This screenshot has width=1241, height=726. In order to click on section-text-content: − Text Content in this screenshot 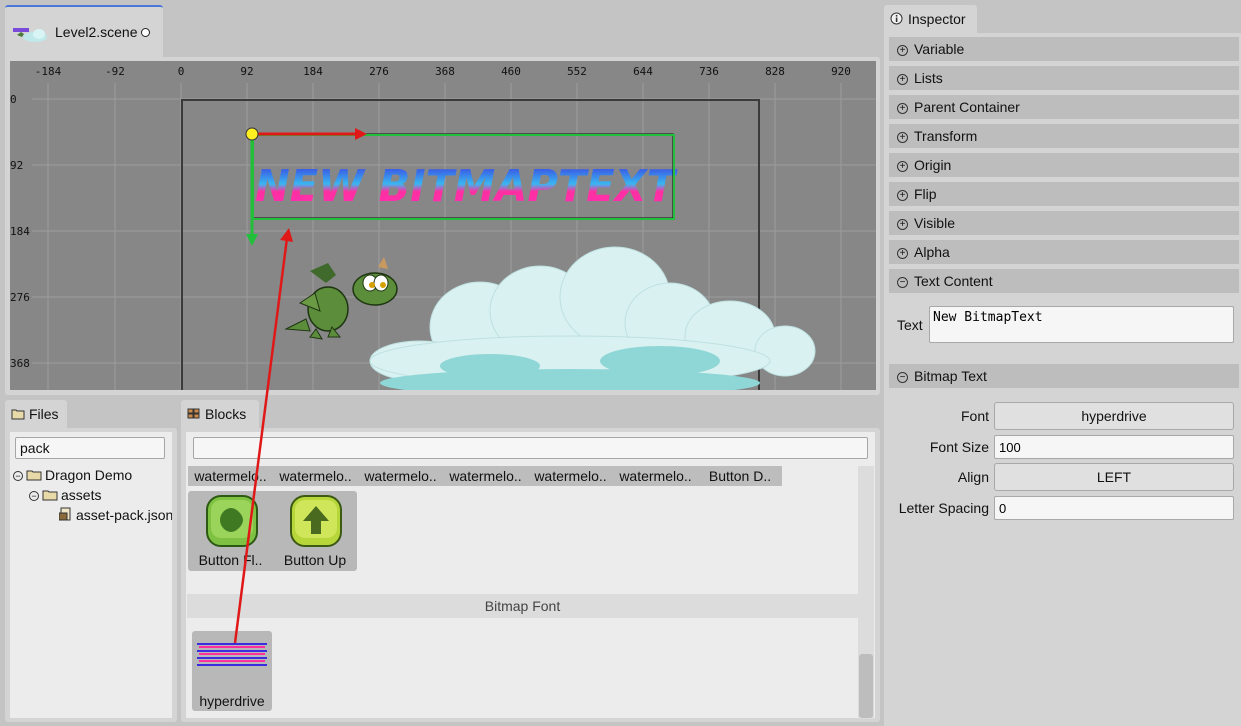, I will do `click(1064, 281)`.